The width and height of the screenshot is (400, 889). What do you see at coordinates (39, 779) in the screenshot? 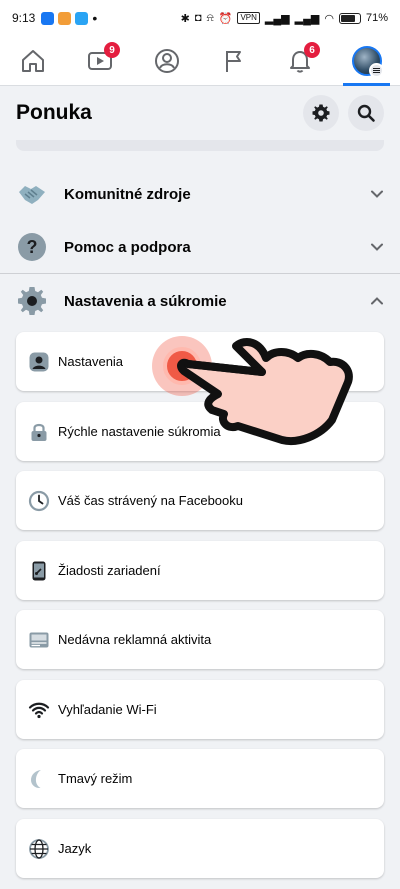
I see `moon-icon` at bounding box center [39, 779].